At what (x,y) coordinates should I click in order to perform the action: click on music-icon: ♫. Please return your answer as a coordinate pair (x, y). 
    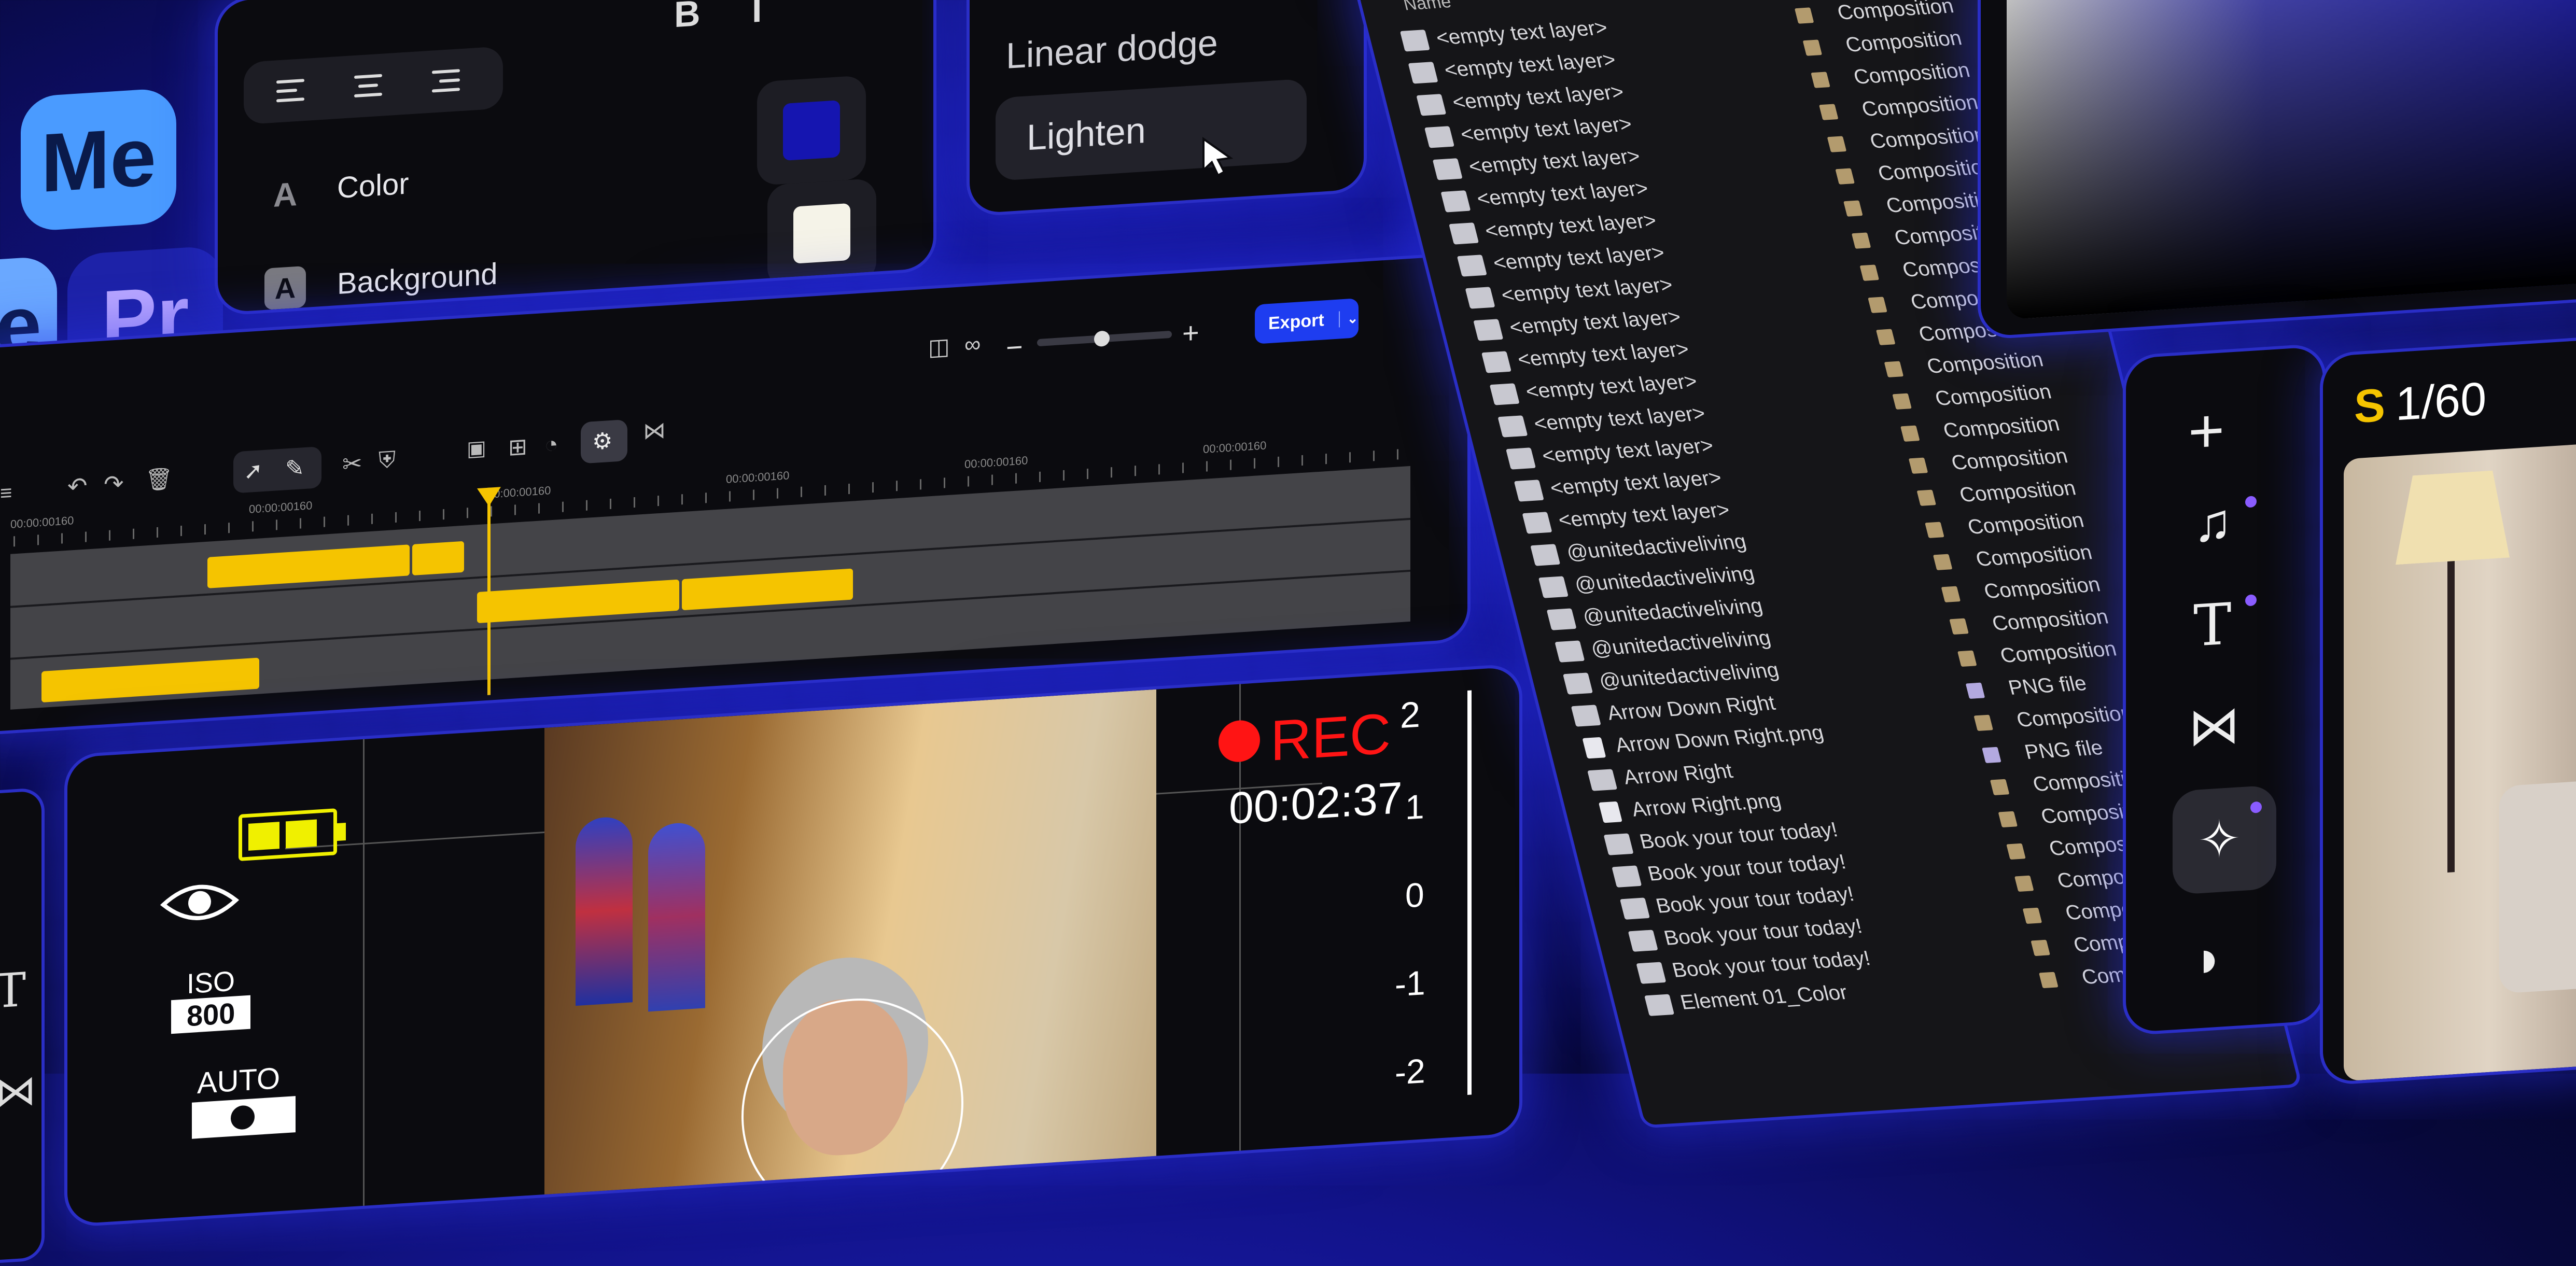
    Looking at the image, I should click on (2212, 523).